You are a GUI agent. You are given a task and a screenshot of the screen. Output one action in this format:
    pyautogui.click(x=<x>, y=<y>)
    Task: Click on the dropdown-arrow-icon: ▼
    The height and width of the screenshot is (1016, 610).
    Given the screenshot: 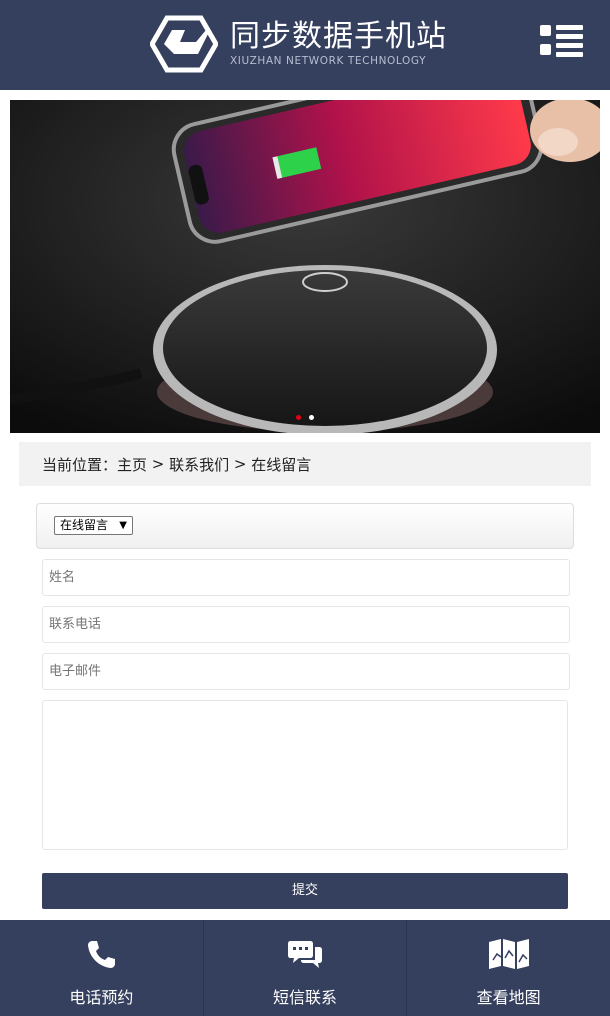 What is the action you would take?
    pyautogui.click(x=123, y=525)
    